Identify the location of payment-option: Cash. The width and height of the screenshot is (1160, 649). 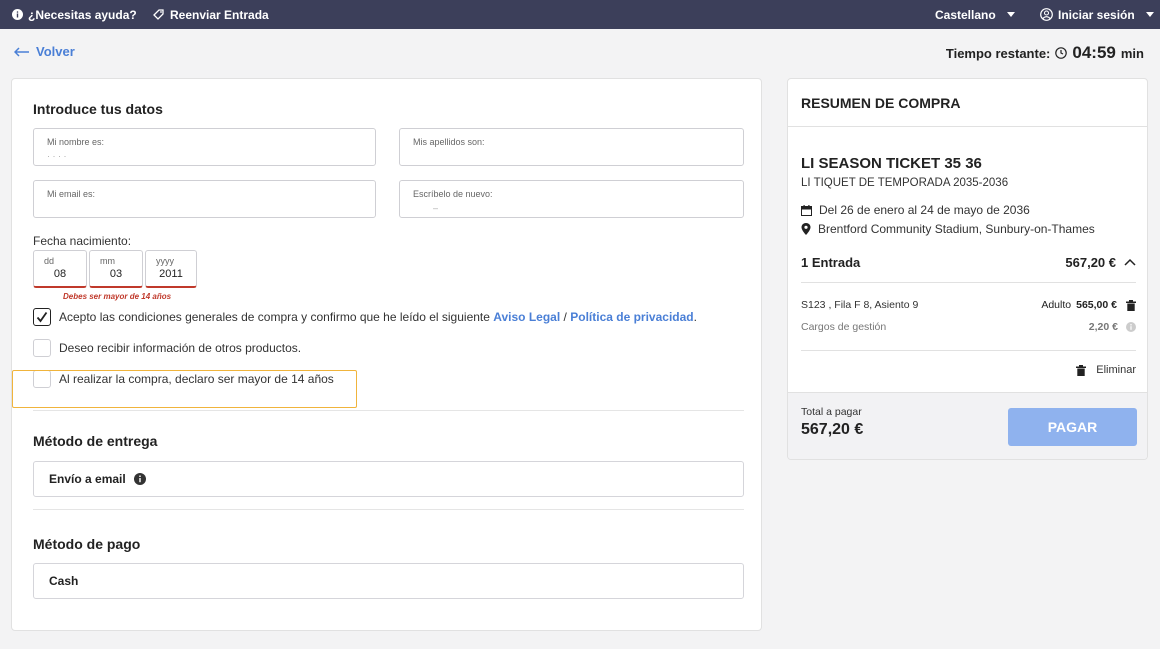
(388, 581).